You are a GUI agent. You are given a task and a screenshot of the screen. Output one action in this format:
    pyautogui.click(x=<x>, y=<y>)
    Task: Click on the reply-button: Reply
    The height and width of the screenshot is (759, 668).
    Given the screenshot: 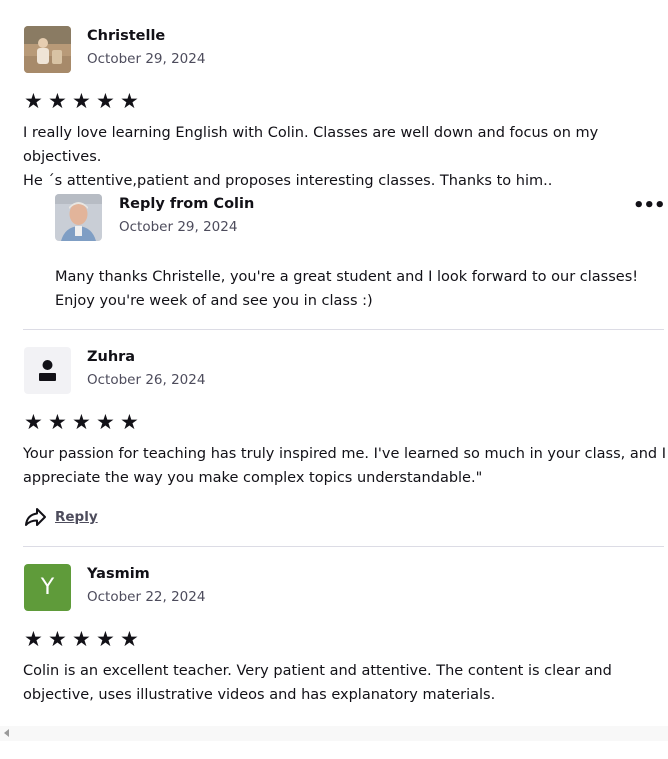 What is the action you would take?
    pyautogui.click(x=61, y=517)
    